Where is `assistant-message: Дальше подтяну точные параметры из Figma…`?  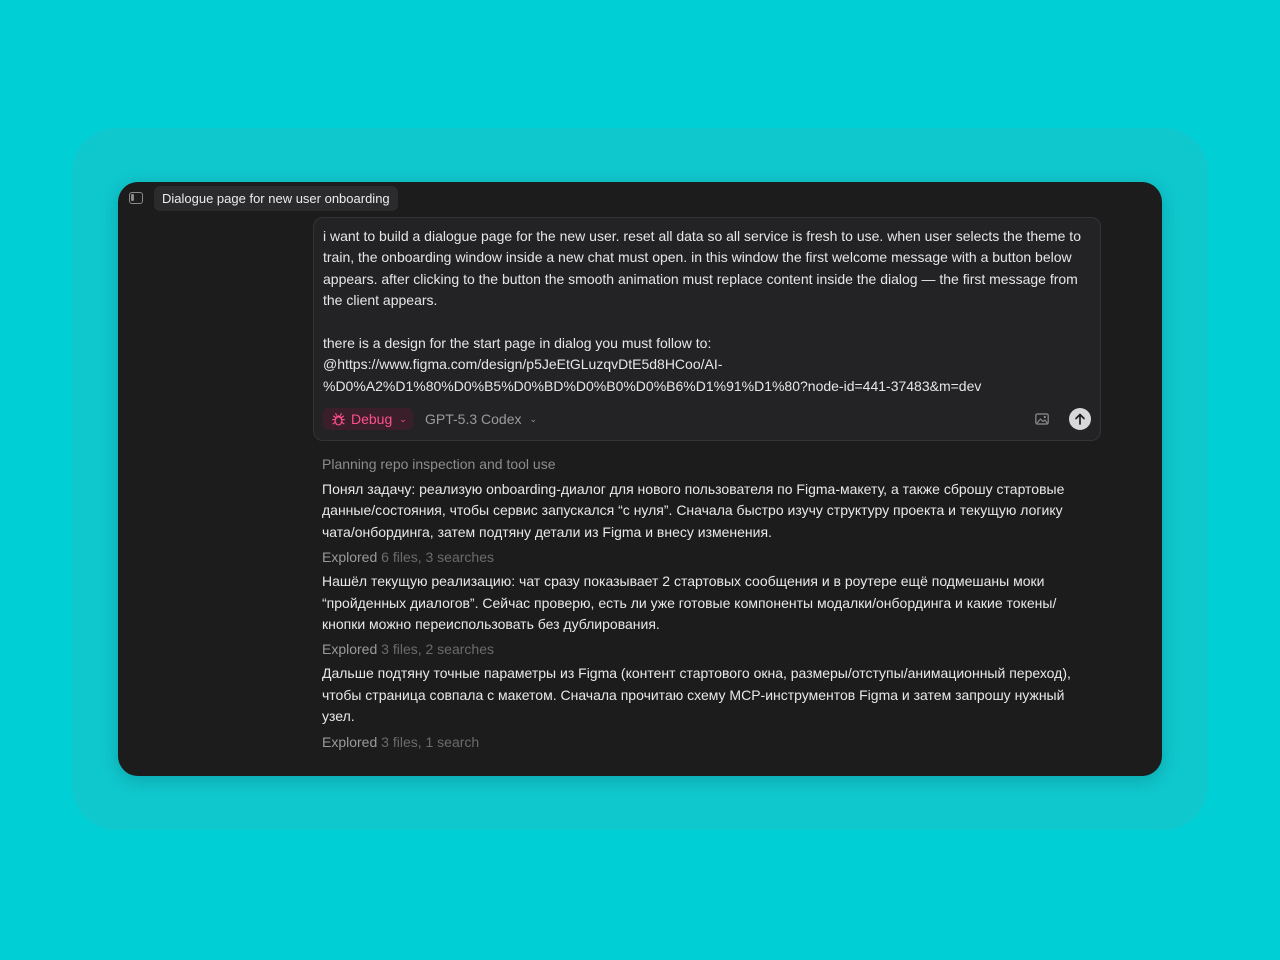 assistant-message: Дальше подтяну точные параметры из Figma… is located at coordinates (696, 695).